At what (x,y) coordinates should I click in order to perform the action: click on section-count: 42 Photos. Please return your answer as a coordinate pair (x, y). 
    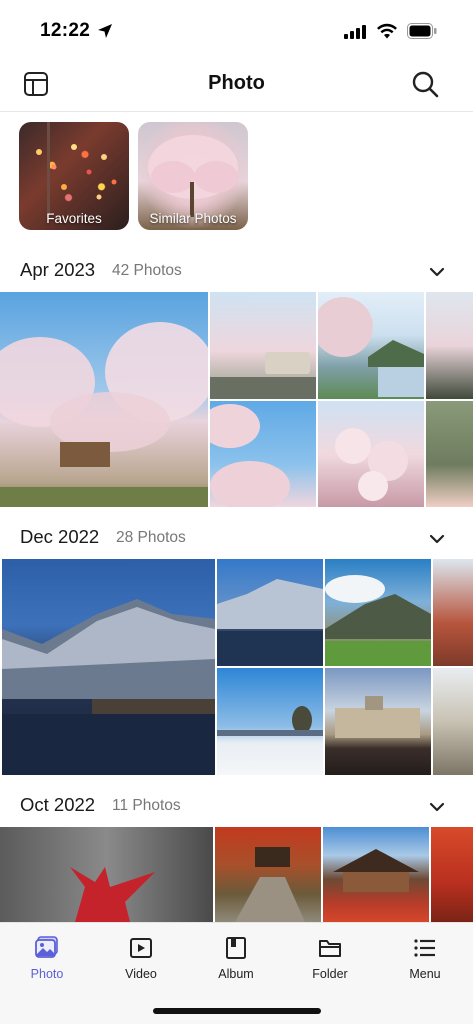
    Looking at the image, I should click on (147, 270).